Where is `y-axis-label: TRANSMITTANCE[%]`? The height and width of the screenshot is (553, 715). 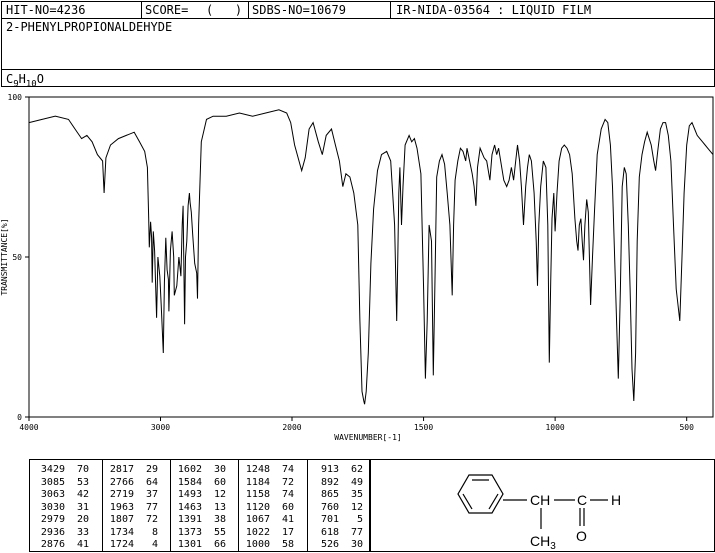 y-axis-label: TRANSMITTANCE[%] is located at coordinates (4, 256).